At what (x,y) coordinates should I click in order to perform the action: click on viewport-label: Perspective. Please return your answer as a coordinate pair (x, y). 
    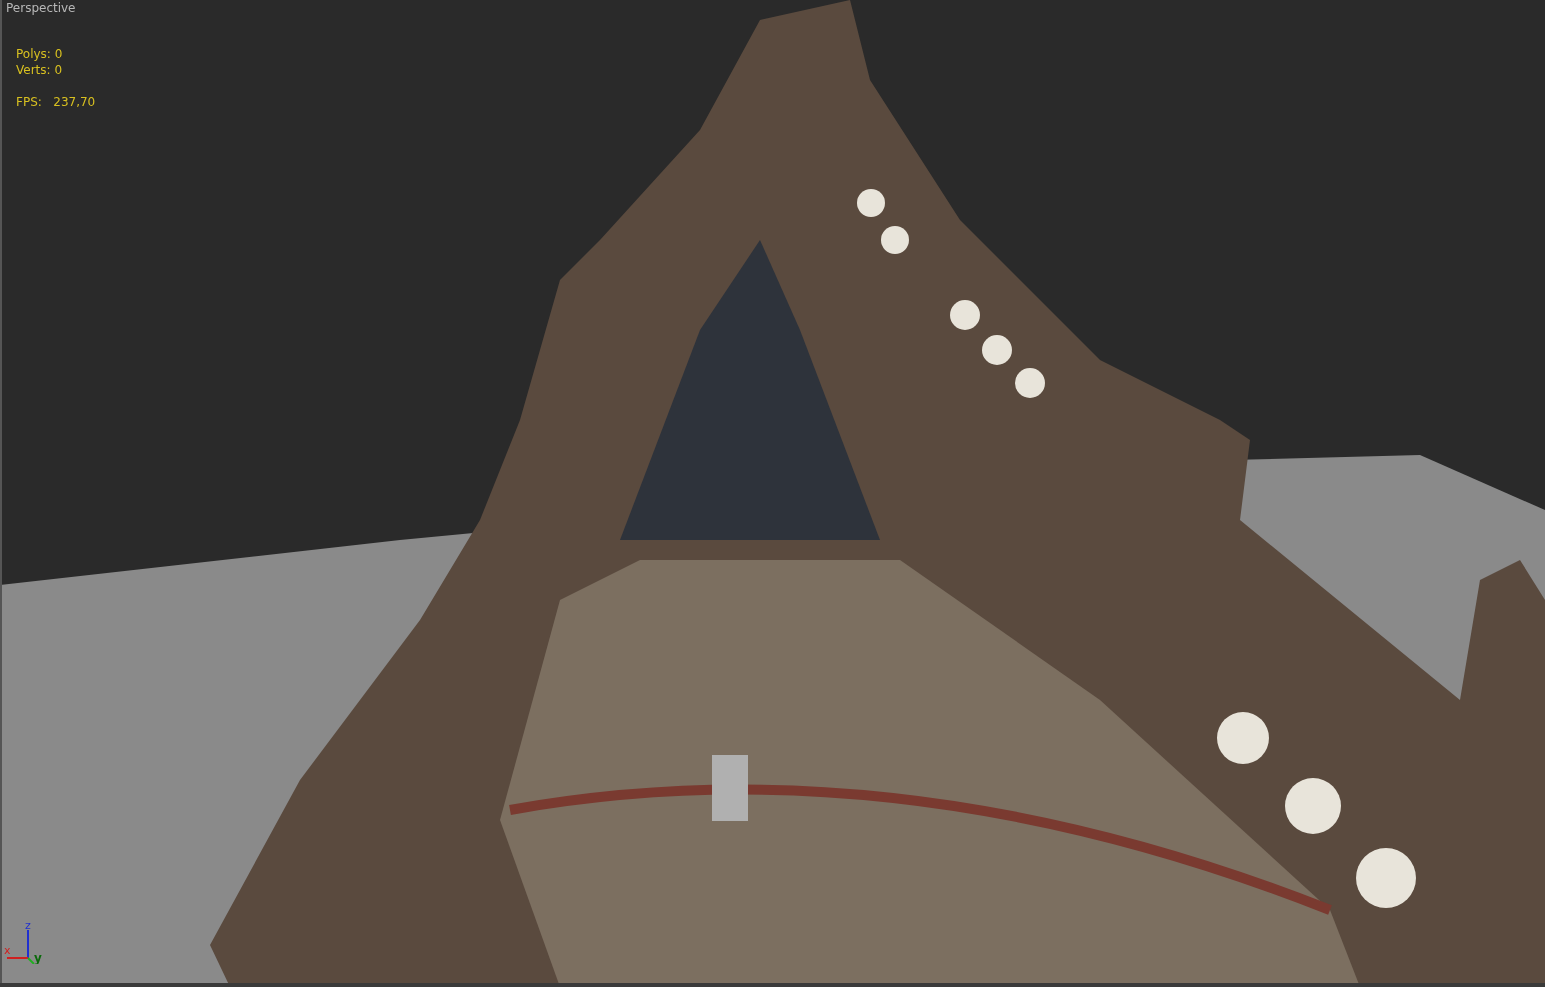
    Looking at the image, I should click on (41, 8).